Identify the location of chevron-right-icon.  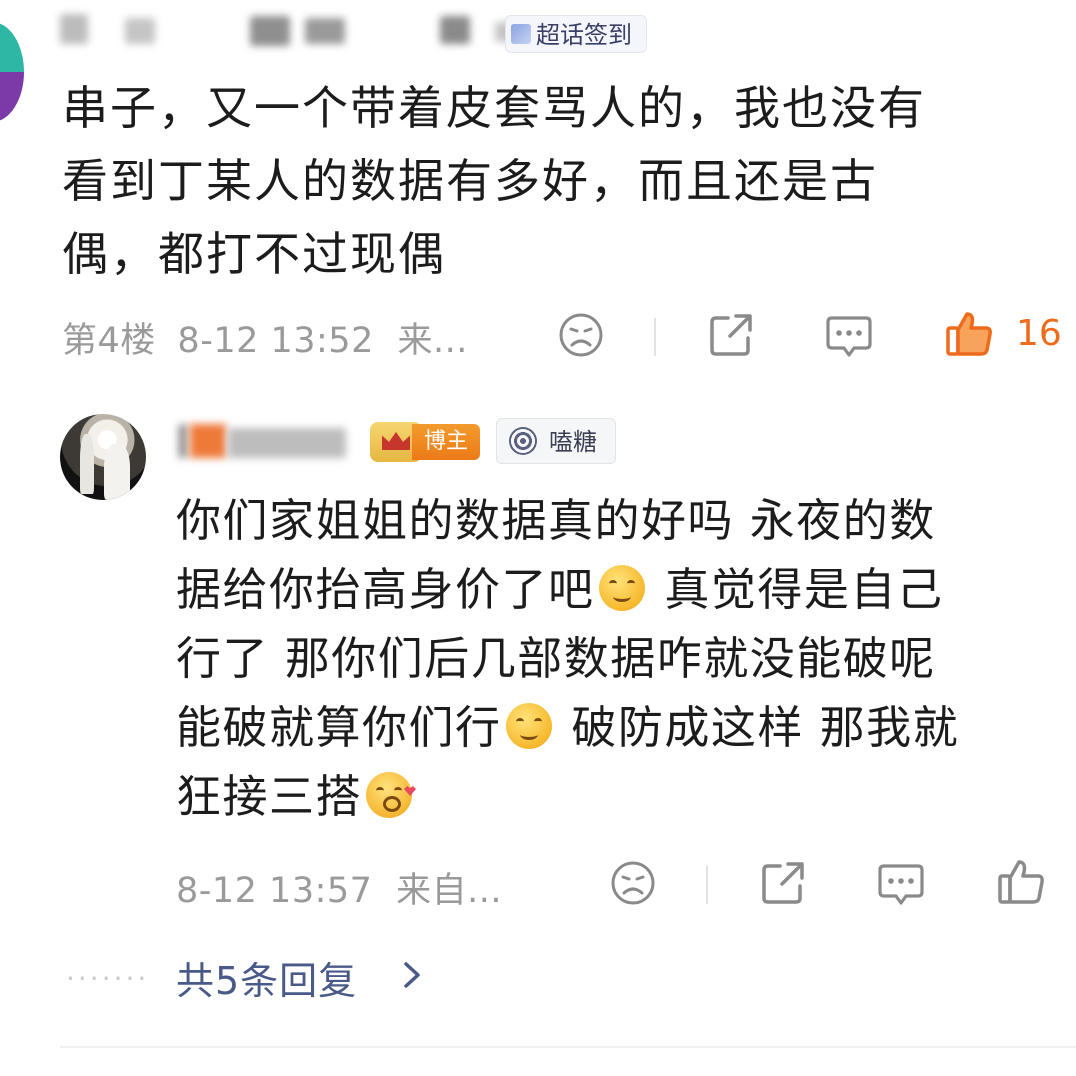
(412, 975).